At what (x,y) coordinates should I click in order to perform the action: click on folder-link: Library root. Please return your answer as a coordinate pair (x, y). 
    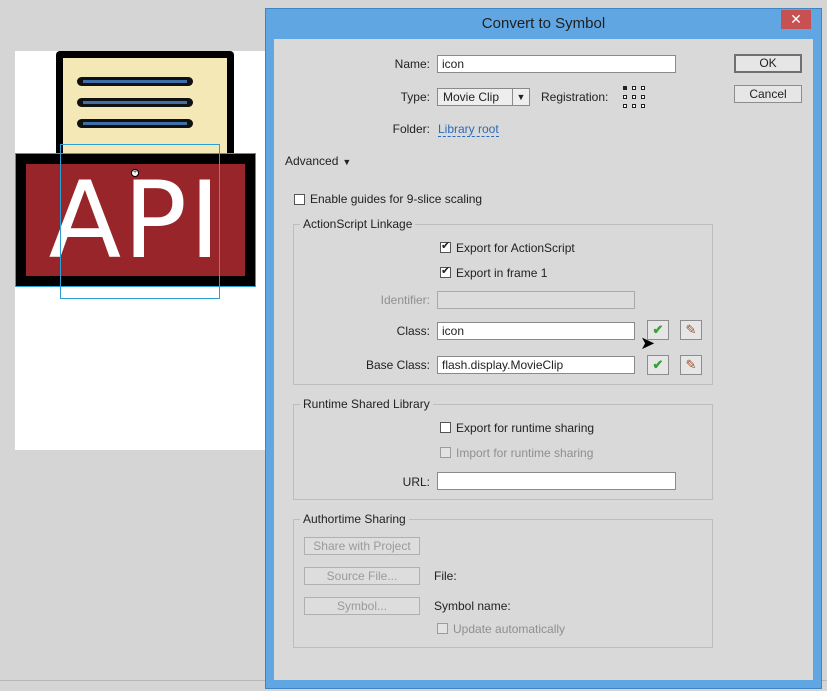
    Looking at the image, I should click on (468, 129).